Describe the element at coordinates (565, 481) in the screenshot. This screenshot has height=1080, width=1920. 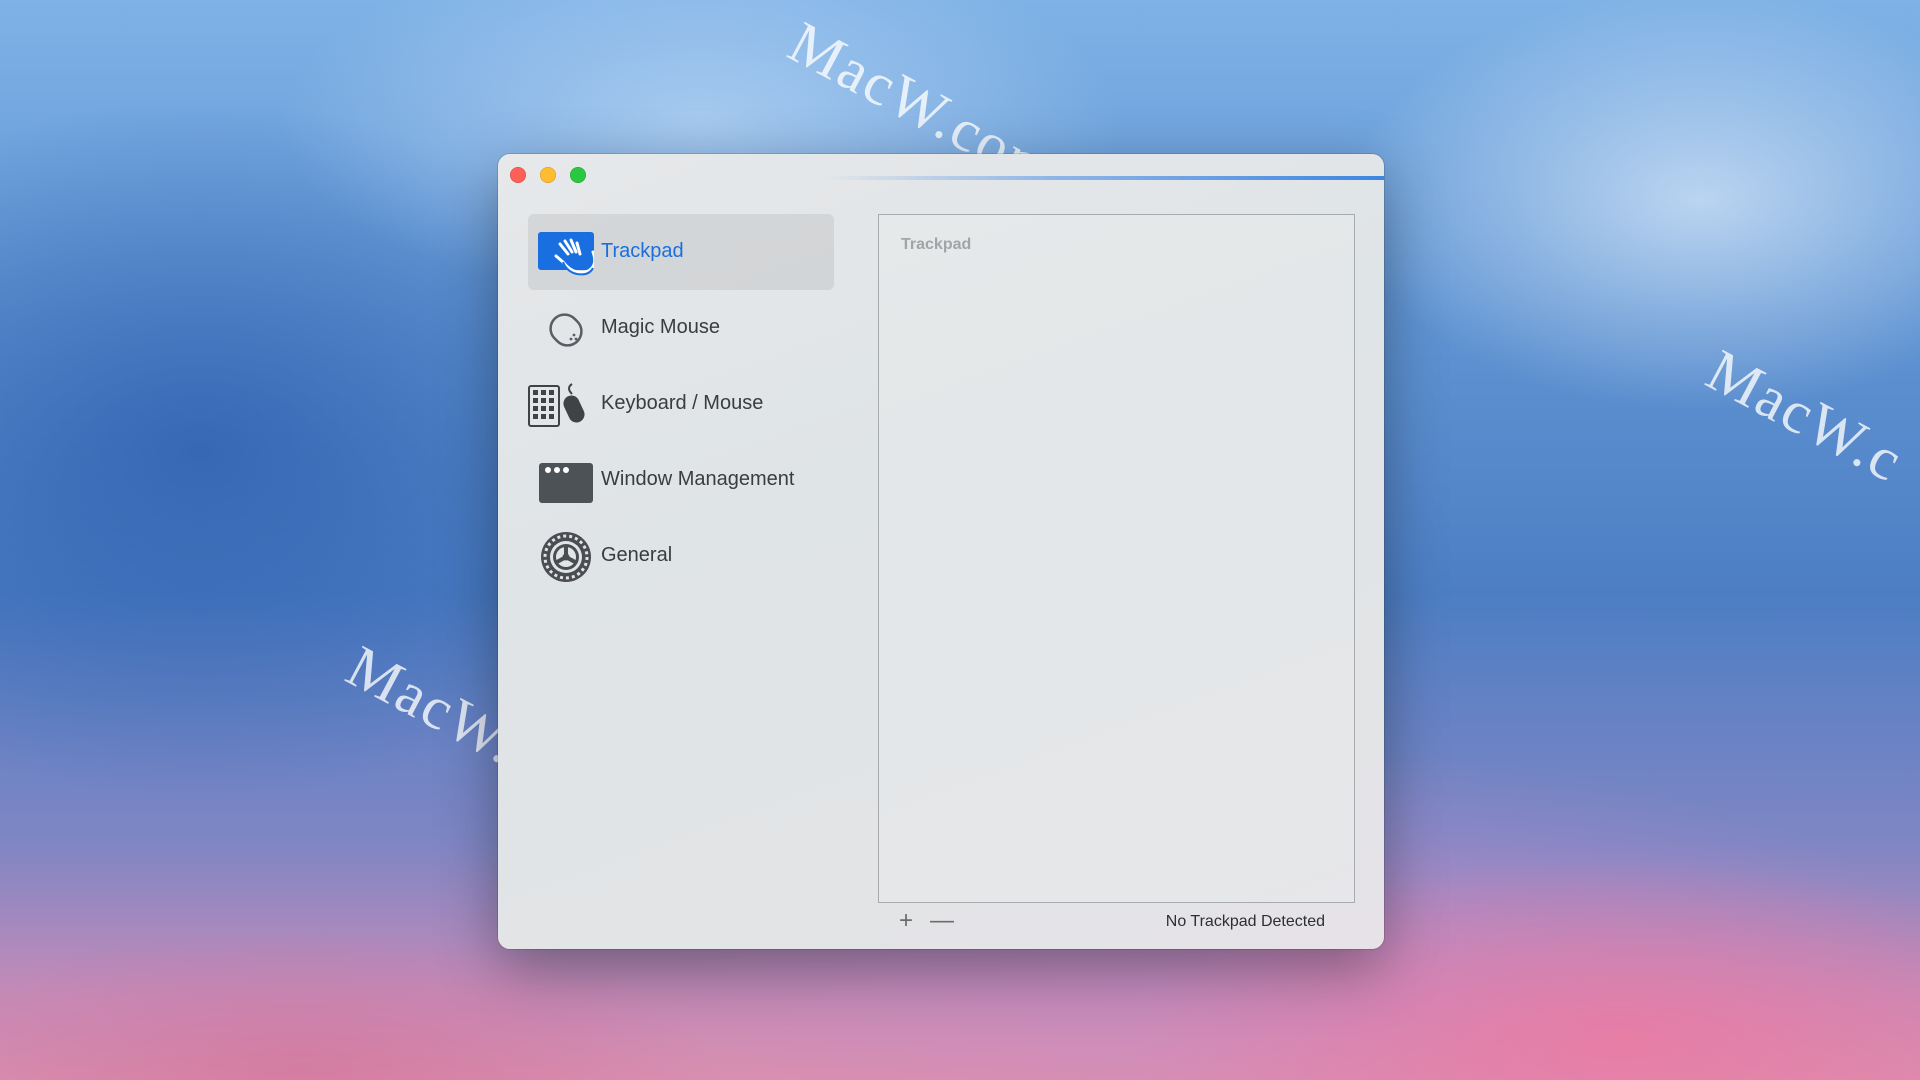
I see `window-icon` at that location.